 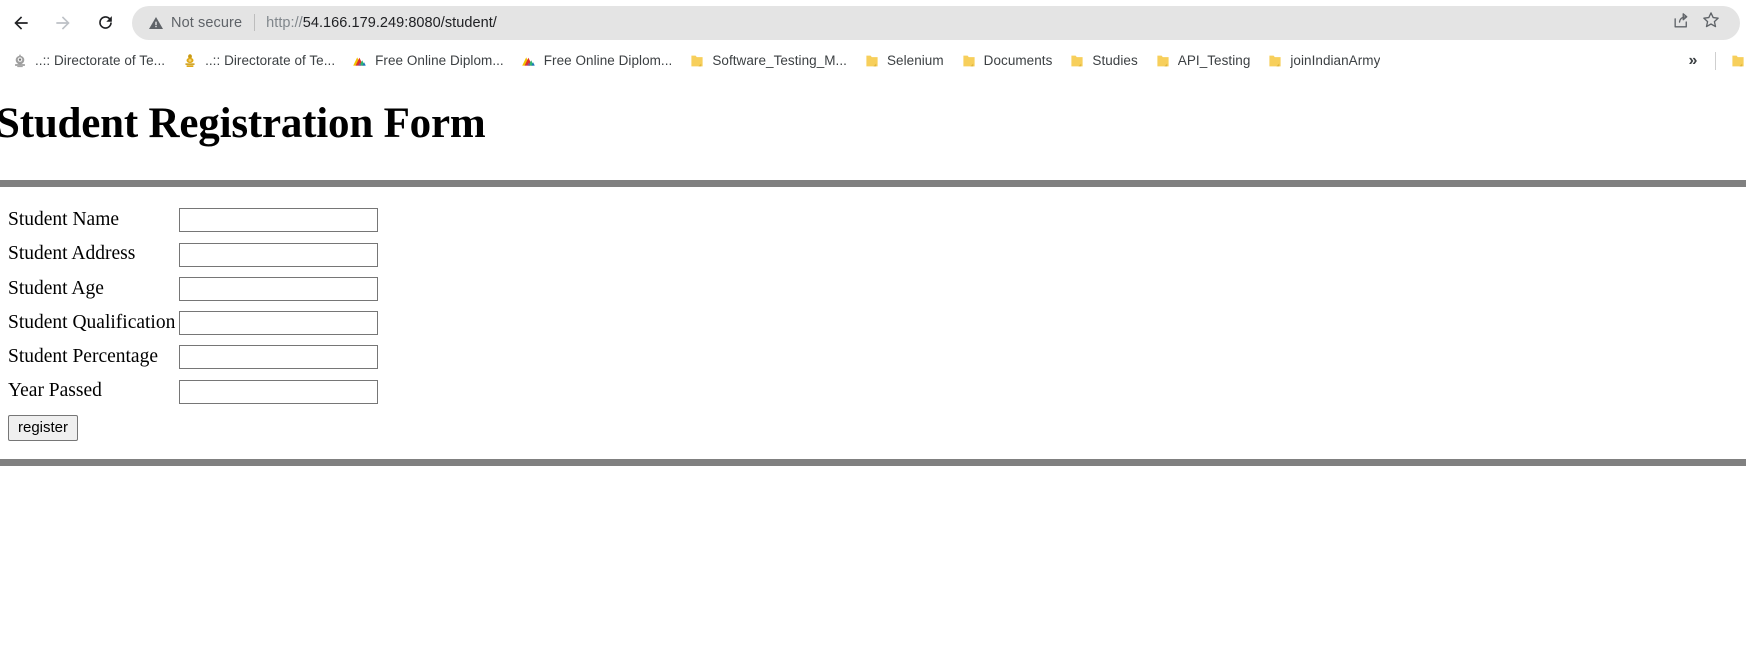 I want to click on horizontal-rule-top, so click(x=873, y=184).